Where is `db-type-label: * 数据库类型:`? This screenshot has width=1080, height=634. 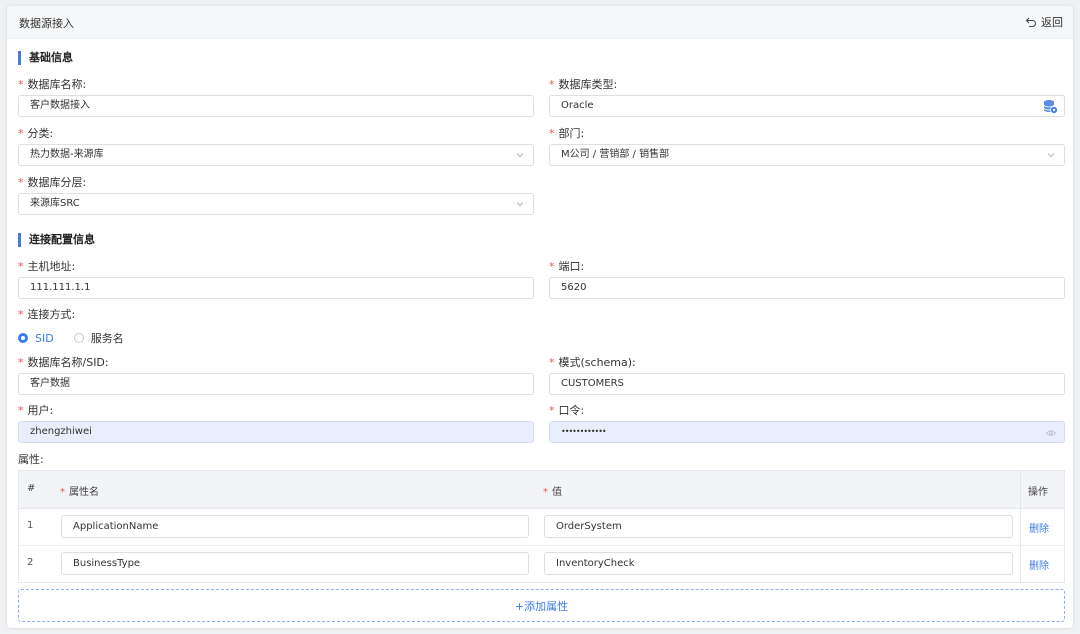
db-type-label: * 数据库类型: is located at coordinates (583, 84).